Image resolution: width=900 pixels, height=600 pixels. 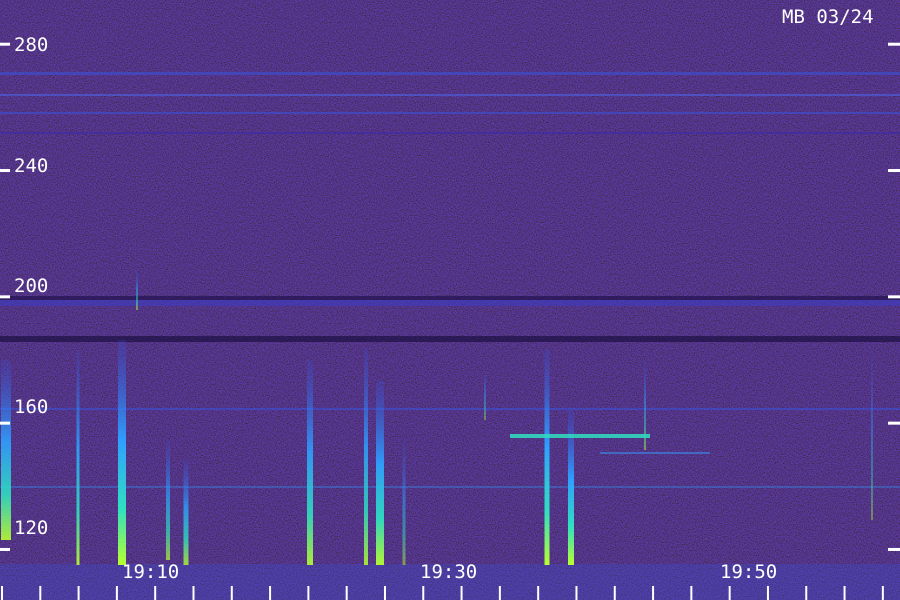 What do you see at coordinates (655, 453) in the screenshot?
I see `horizontal-signal-streak-faint` at bounding box center [655, 453].